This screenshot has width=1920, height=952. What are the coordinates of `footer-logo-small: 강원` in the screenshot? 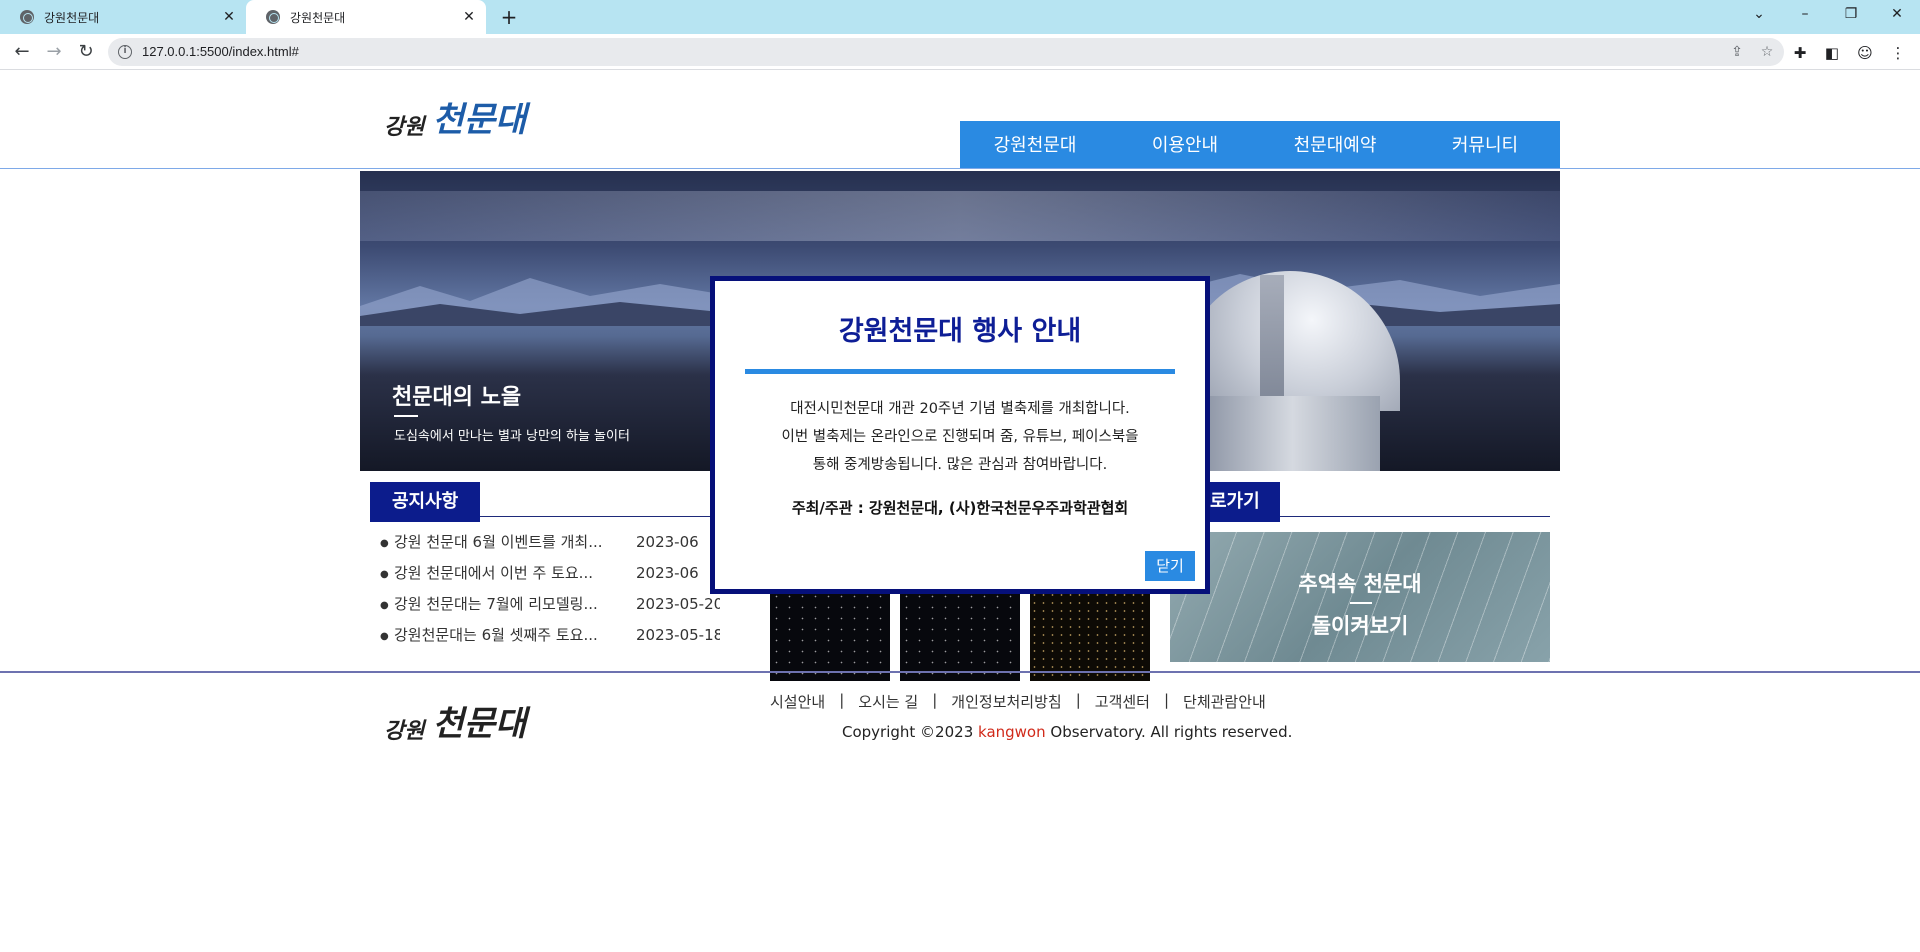 It's located at (404, 731).